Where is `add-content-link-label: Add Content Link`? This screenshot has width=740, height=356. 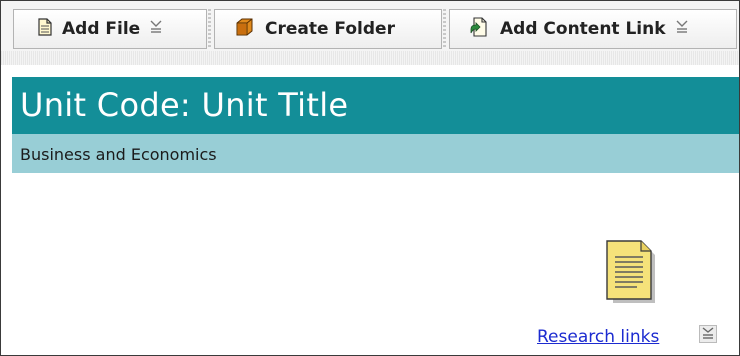 add-content-link-label: Add Content Link is located at coordinates (583, 29).